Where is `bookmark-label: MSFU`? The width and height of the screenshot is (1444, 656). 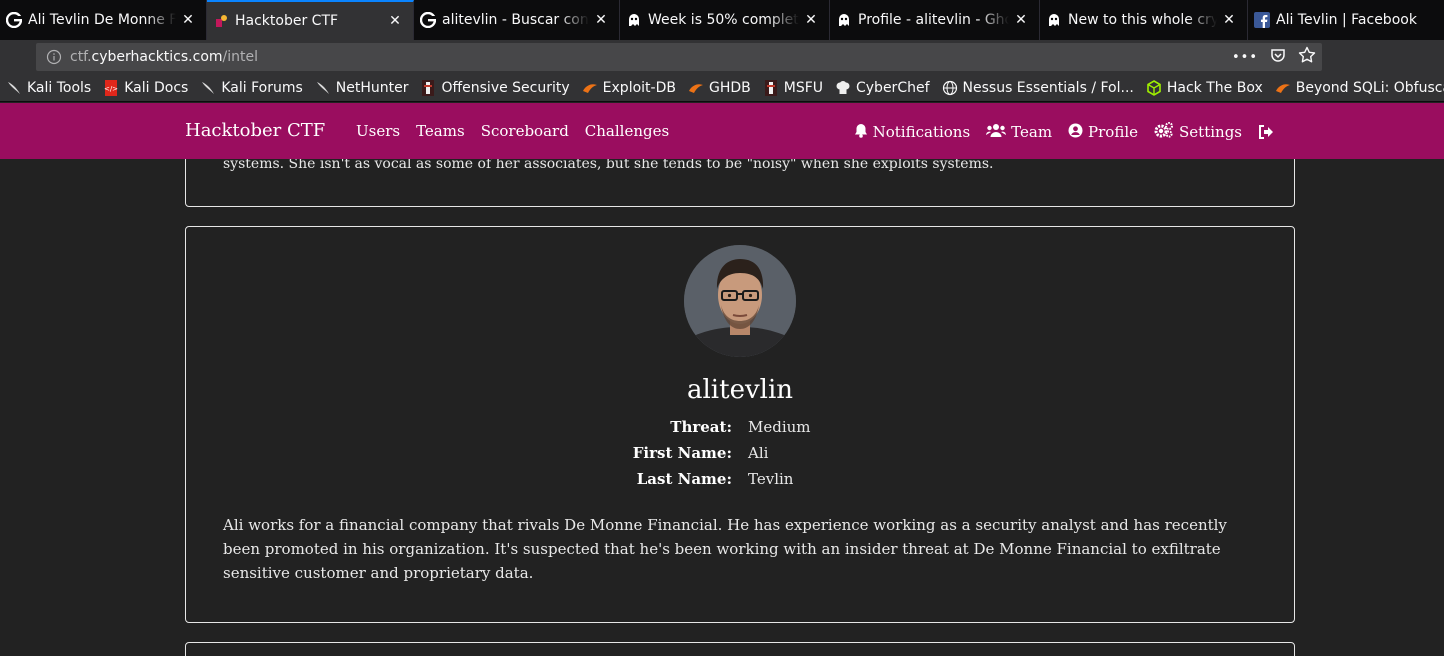
bookmark-label: MSFU is located at coordinates (803, 87).